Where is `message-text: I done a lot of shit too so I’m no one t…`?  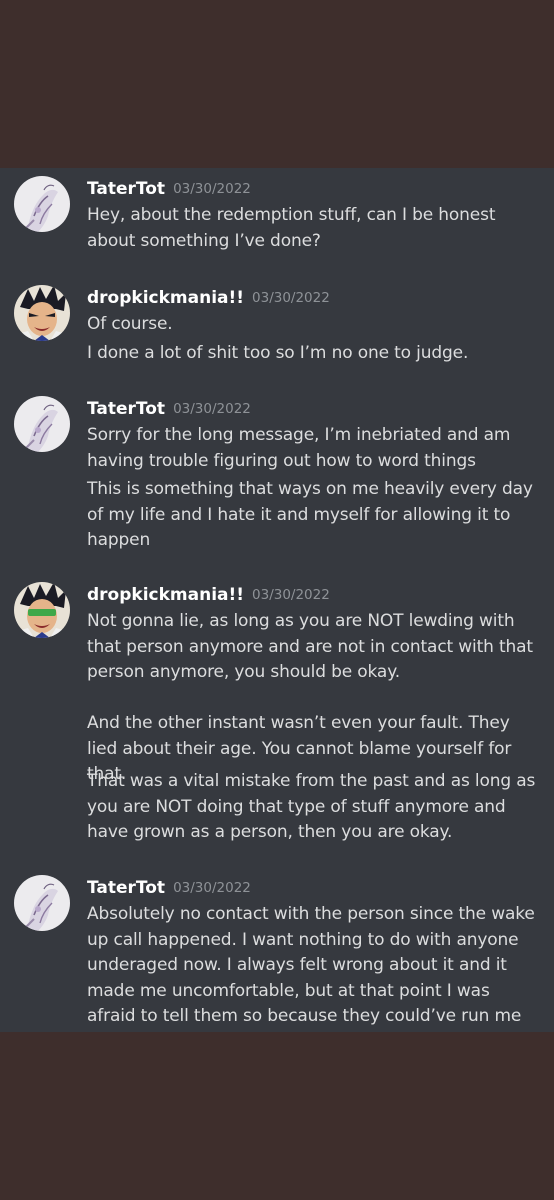 message-text: I done a lot of shit too so I’m no one t… is located at coordinates (278, 353).